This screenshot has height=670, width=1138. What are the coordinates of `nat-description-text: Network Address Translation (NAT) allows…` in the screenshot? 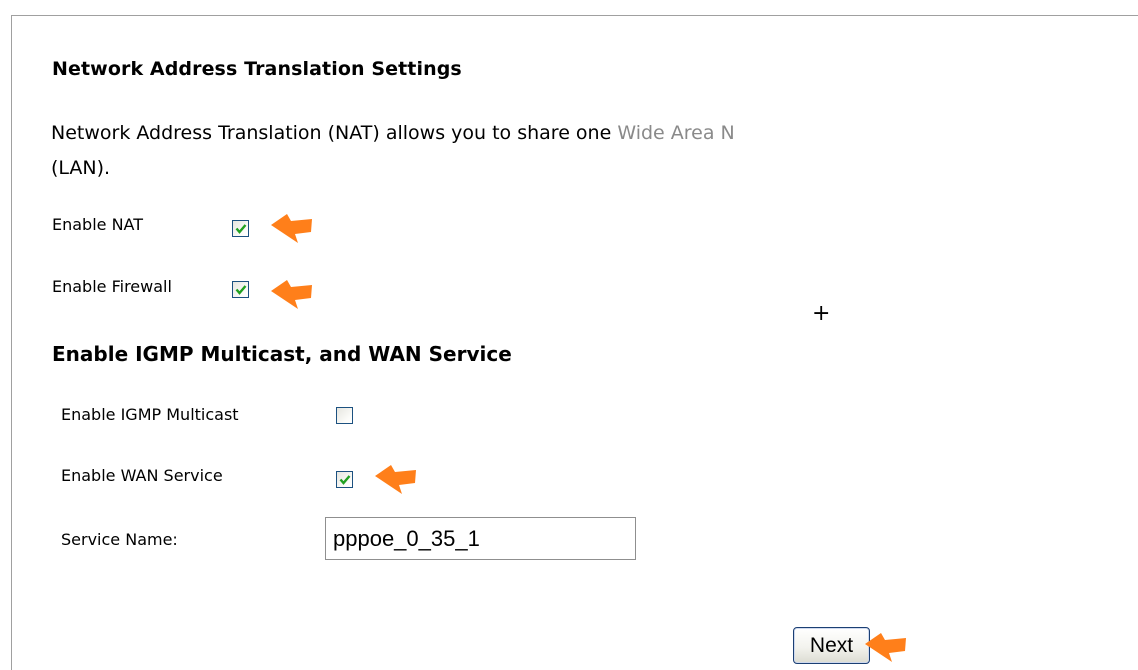 It's located at (334, 133).